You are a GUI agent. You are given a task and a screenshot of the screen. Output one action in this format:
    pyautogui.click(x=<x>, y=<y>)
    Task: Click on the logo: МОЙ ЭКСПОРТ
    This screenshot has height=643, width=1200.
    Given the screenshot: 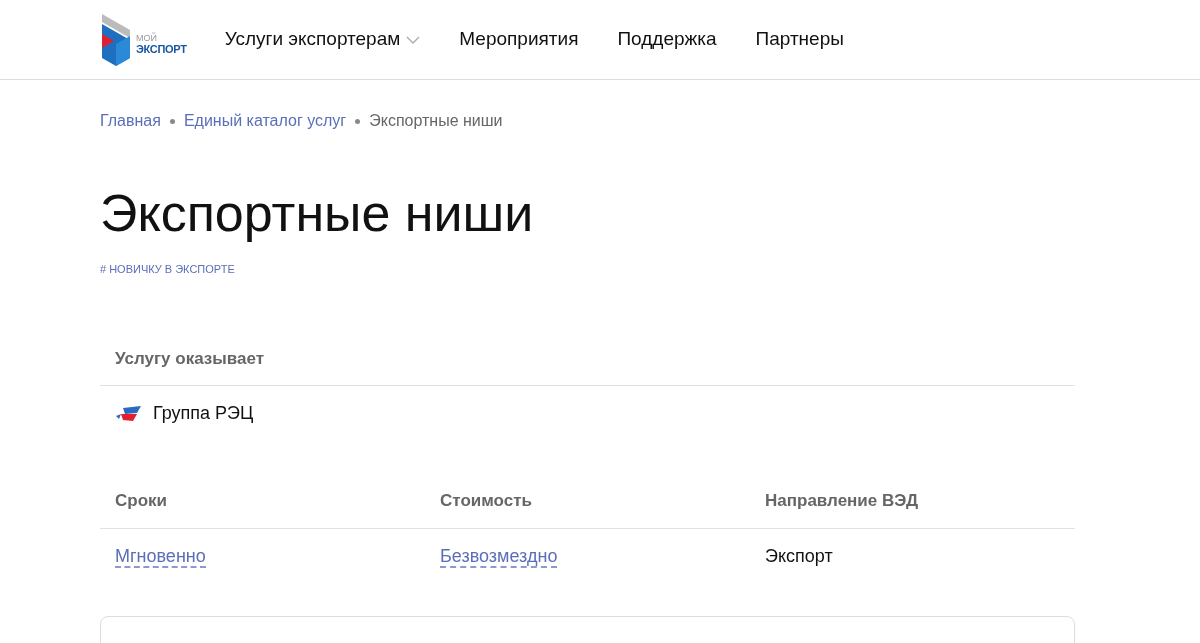 What is the action you would take?
    pyautogui.click(x=143, y=39)
    